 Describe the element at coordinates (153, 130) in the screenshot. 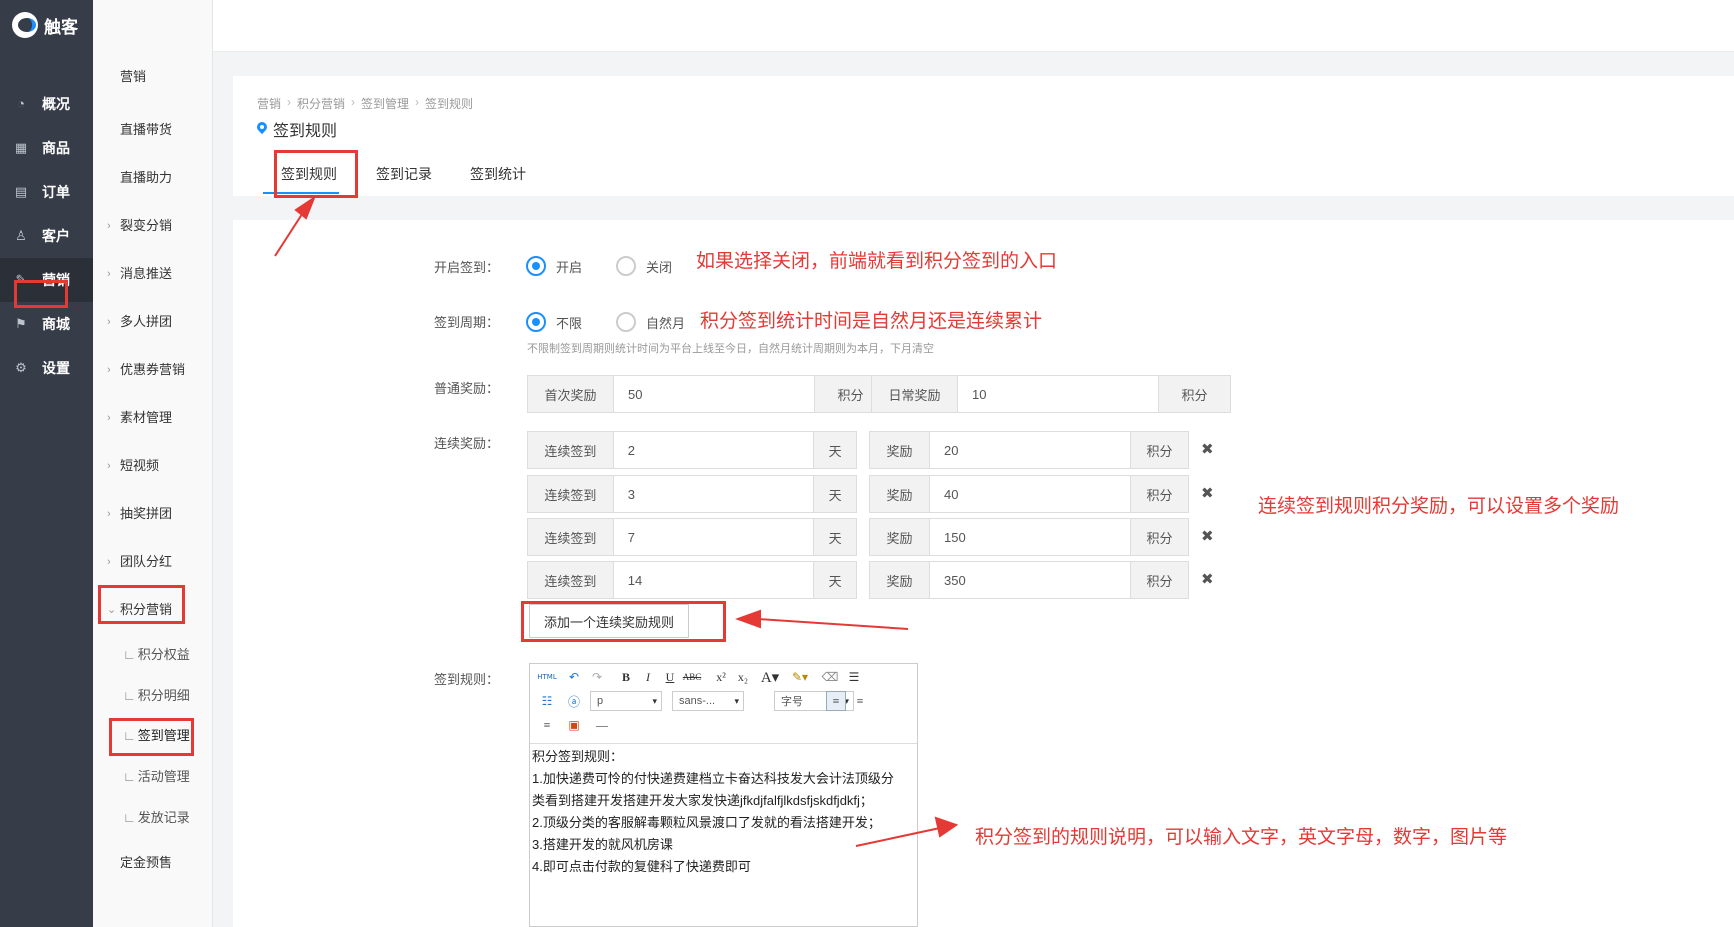

I see `sub-item-live-sales: 直播带货` at that location.